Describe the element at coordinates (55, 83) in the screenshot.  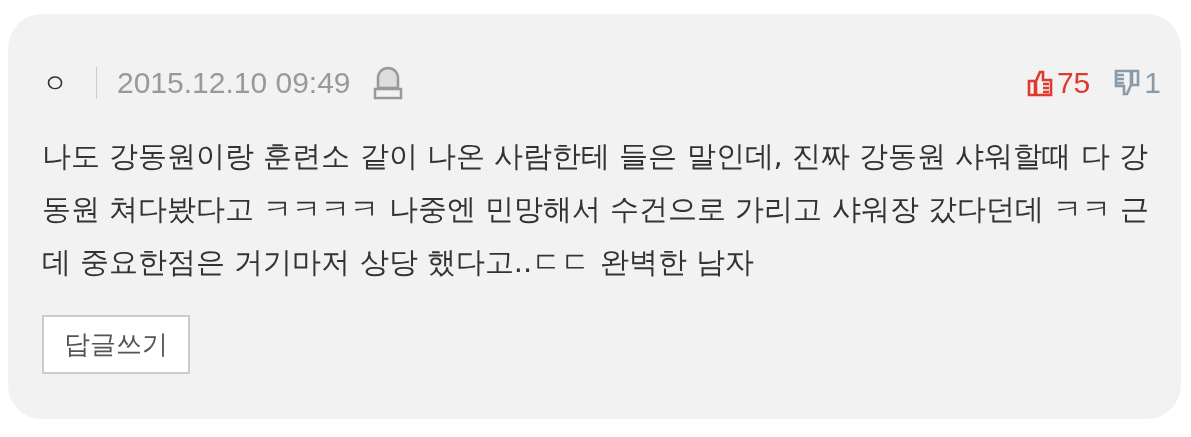
I see `author-name: ㅇ` at that location.